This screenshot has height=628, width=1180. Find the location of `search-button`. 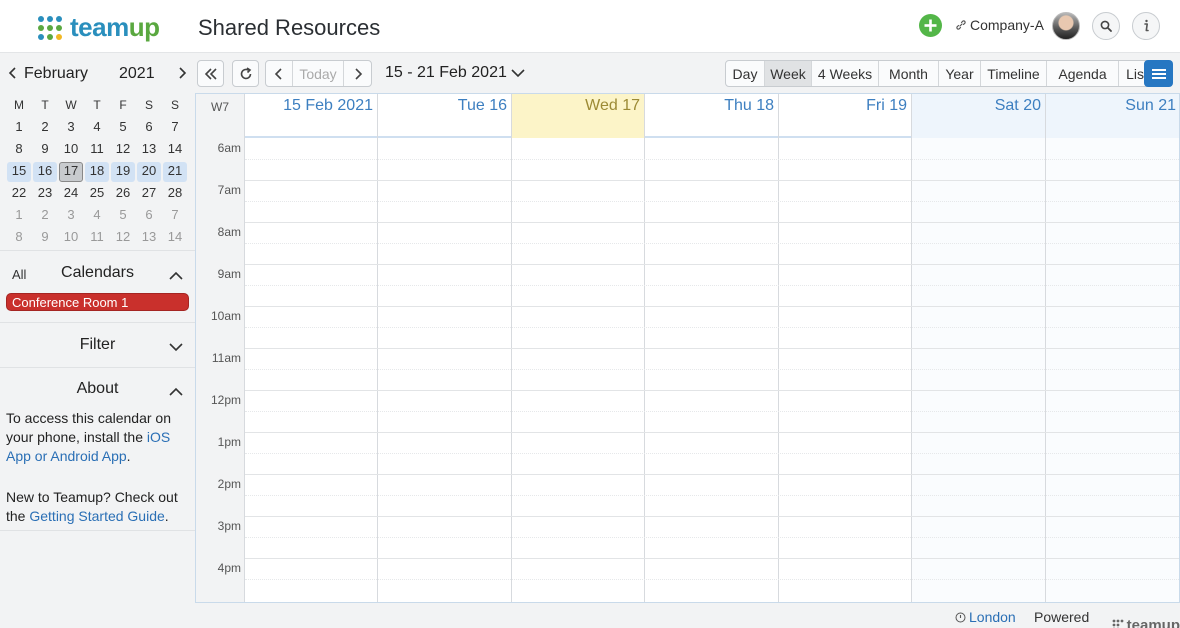

search-button is located at coordinates (1106, 26).